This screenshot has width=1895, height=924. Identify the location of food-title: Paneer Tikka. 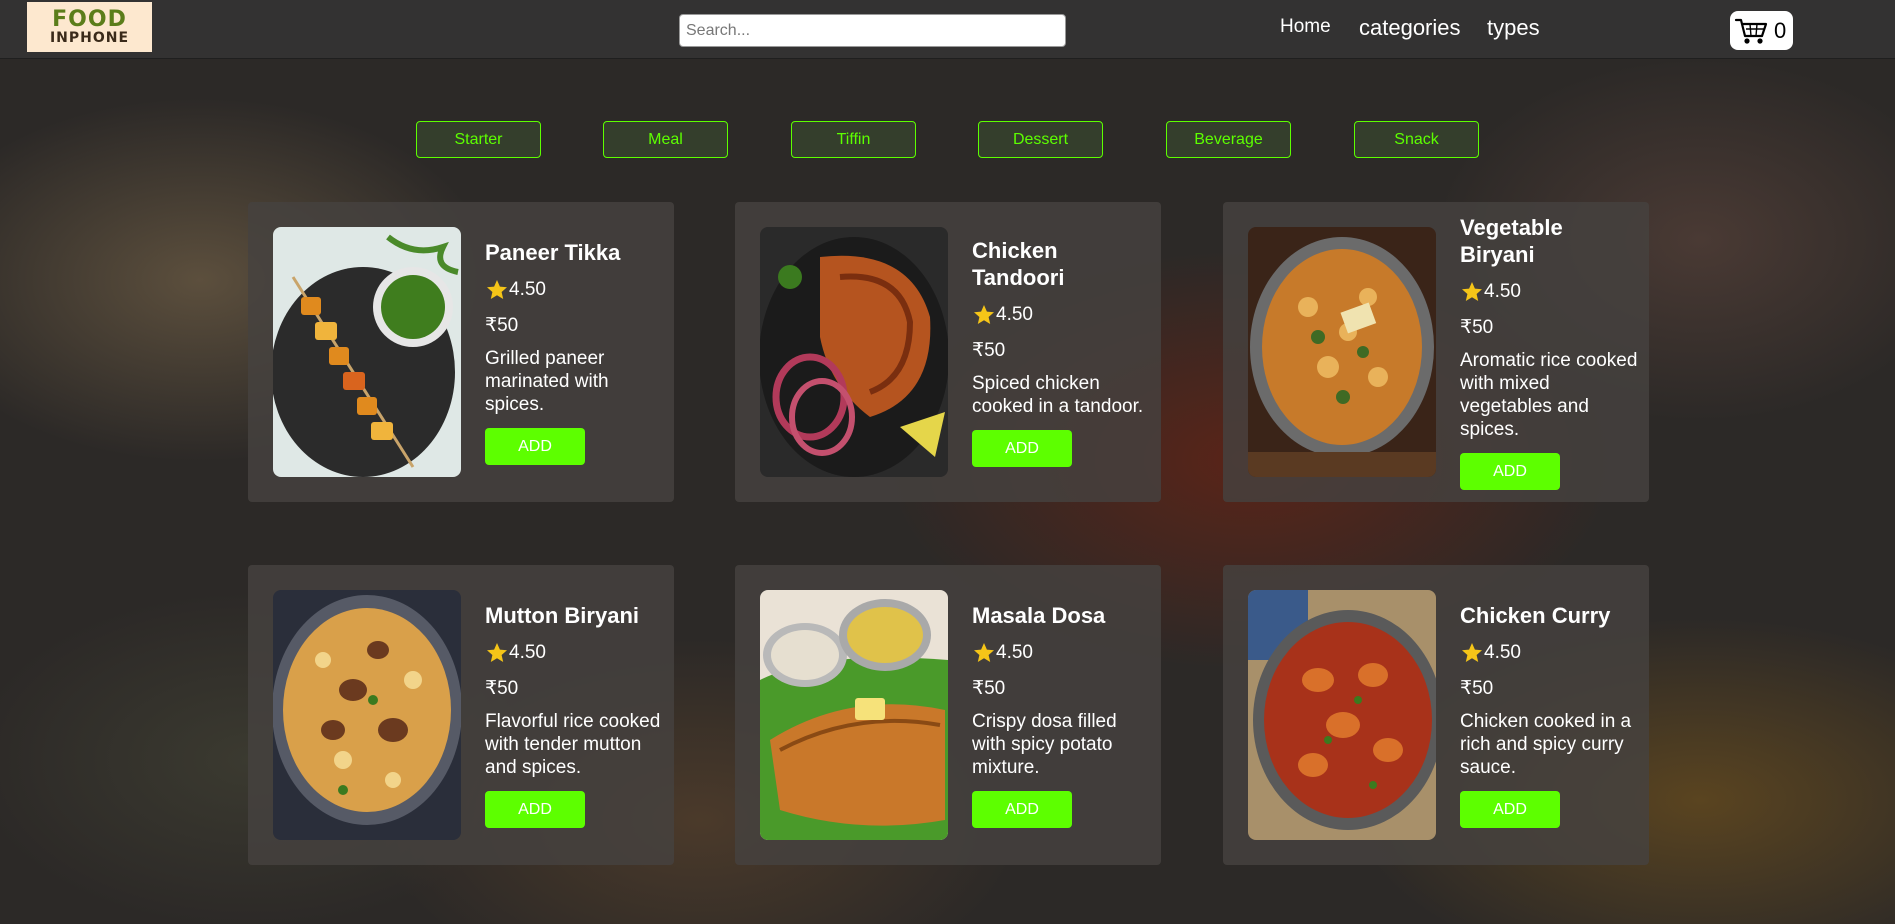
(553, 252).